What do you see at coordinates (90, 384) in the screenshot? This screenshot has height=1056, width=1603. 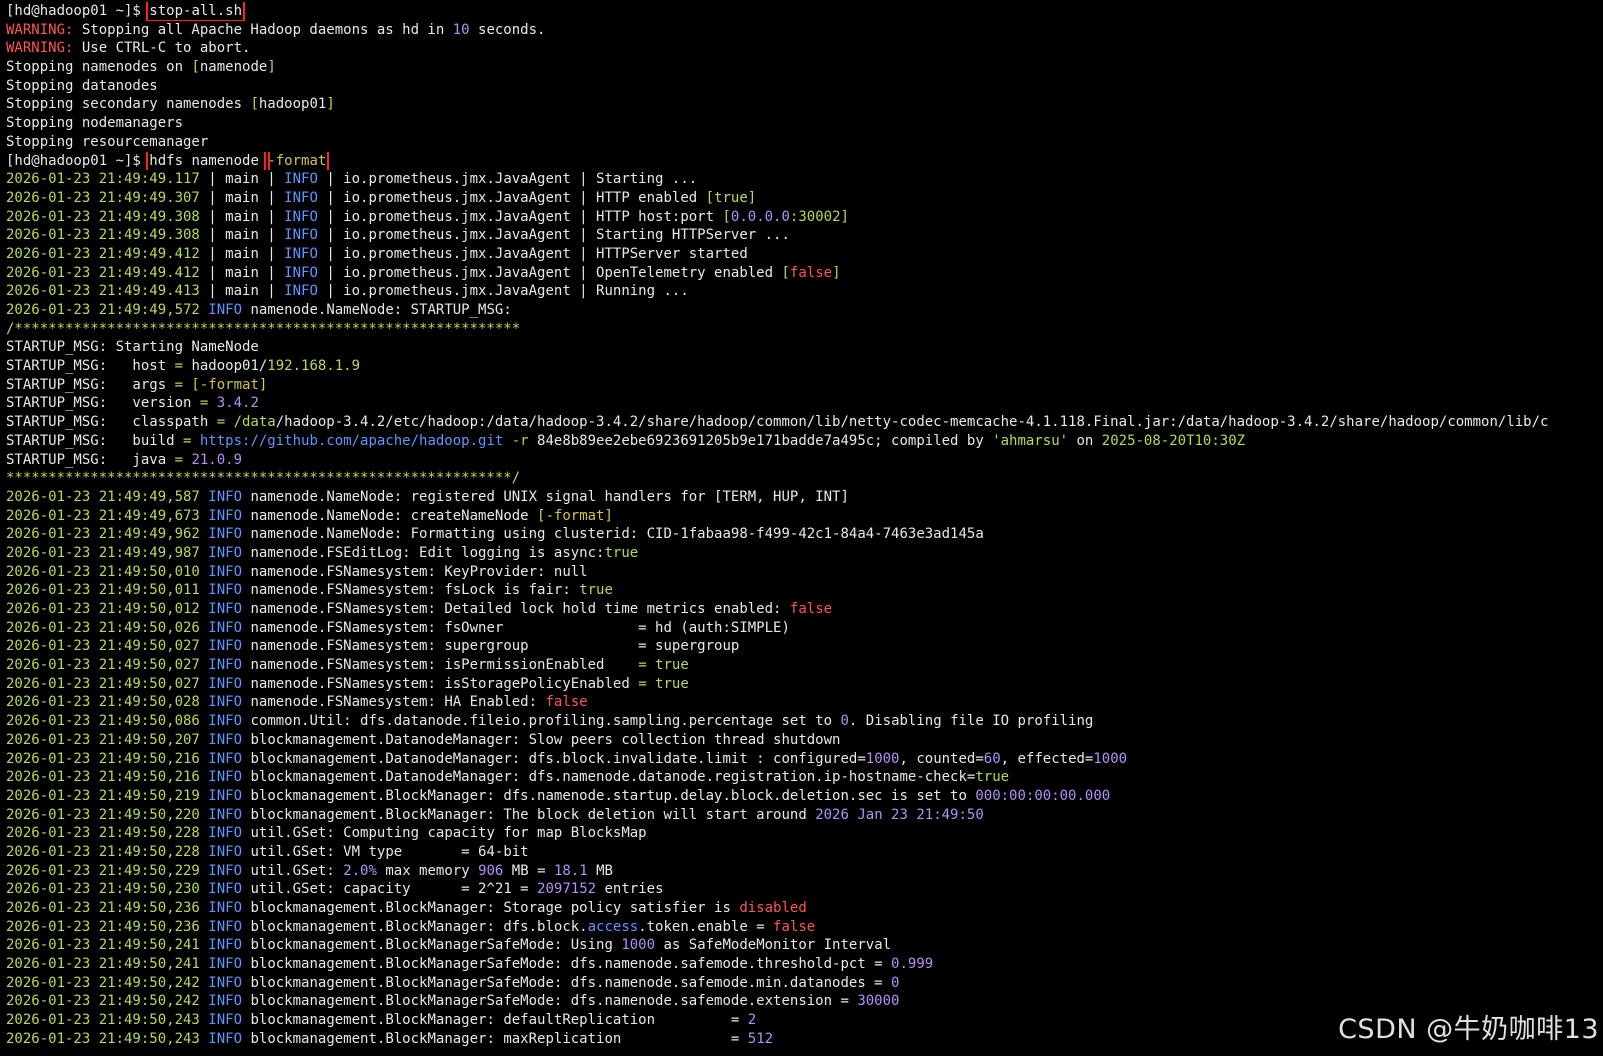 I see `terminal-text: STARTUP_MSG: args` at bounding box center [90, 384].